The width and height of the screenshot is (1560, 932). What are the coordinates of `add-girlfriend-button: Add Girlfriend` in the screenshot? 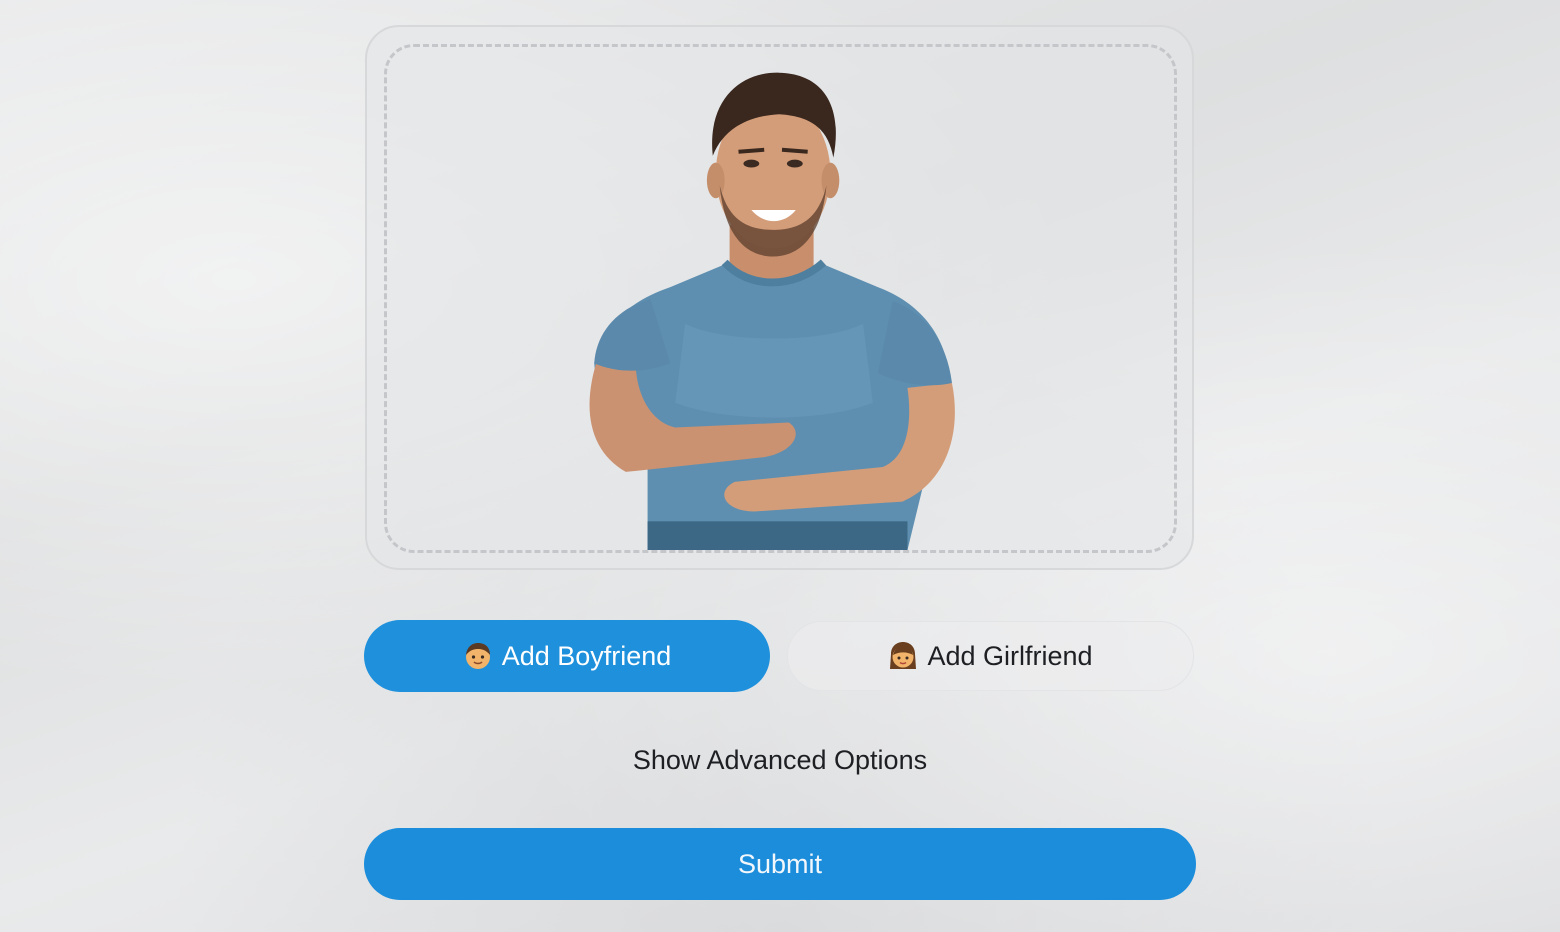 It's located at (990, 656).